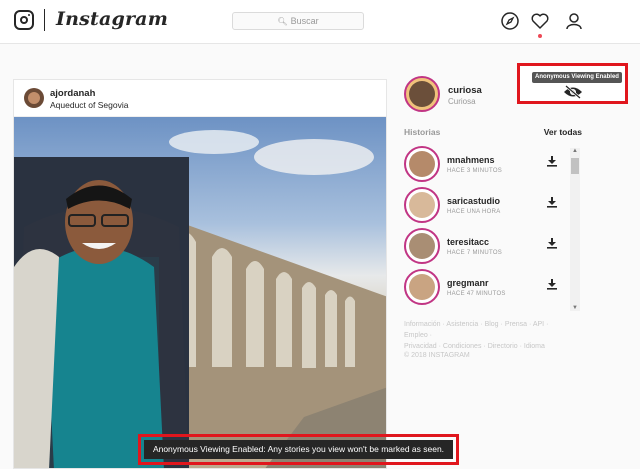 The width and height of the screenshot is (640, 469). I want to click on stories-scrollbar: ▲ ▼, so click(575, 229).